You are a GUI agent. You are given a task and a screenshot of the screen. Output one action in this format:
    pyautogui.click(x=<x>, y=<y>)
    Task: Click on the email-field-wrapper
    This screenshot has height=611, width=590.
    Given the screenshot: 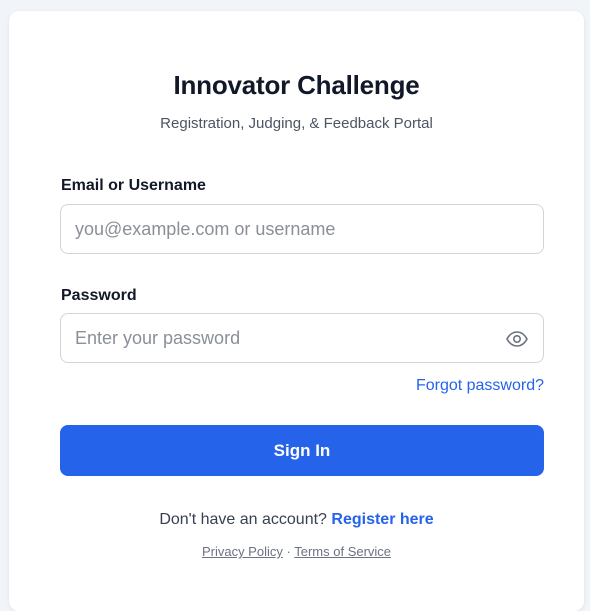 What is the action you would take?
    pyautogui.click(x=302, y=229)
    